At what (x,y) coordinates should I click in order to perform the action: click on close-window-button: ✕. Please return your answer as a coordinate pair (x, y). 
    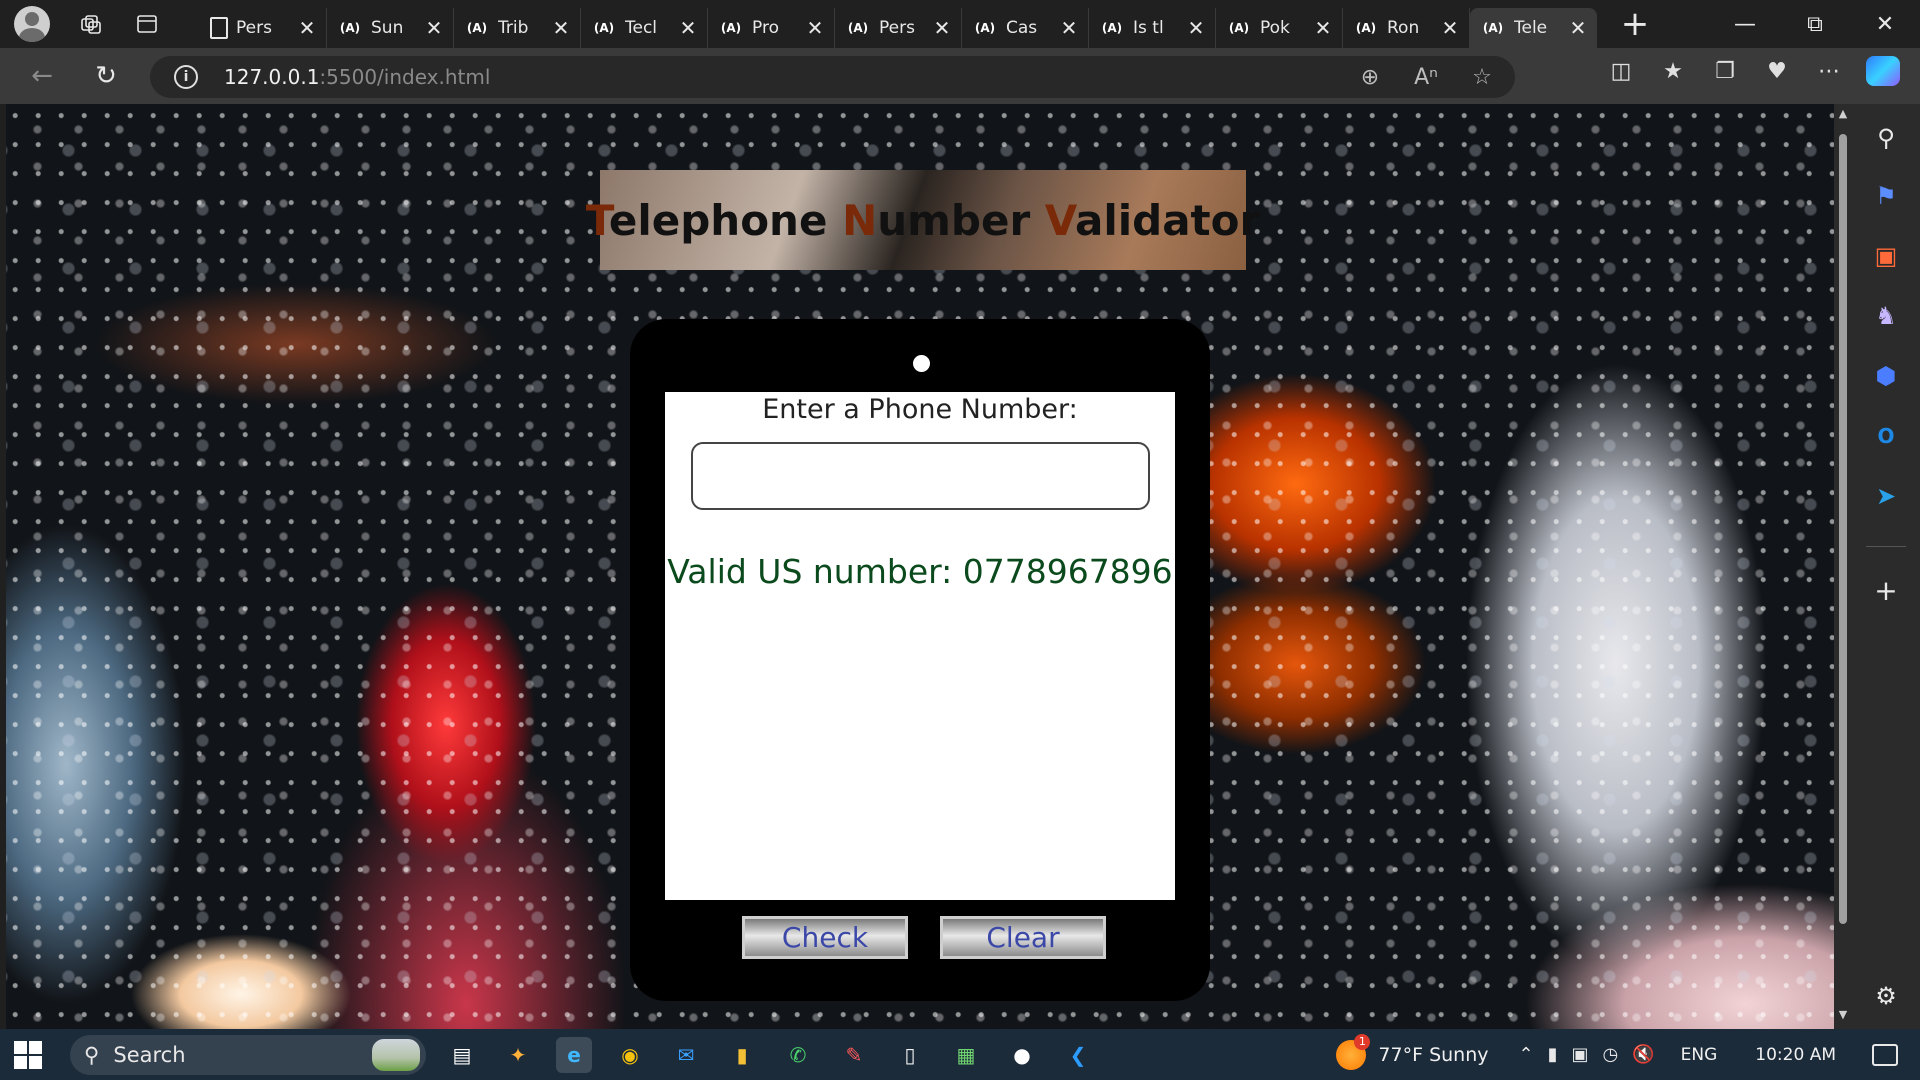
    Looking at the image, I should click on (1885, 24).